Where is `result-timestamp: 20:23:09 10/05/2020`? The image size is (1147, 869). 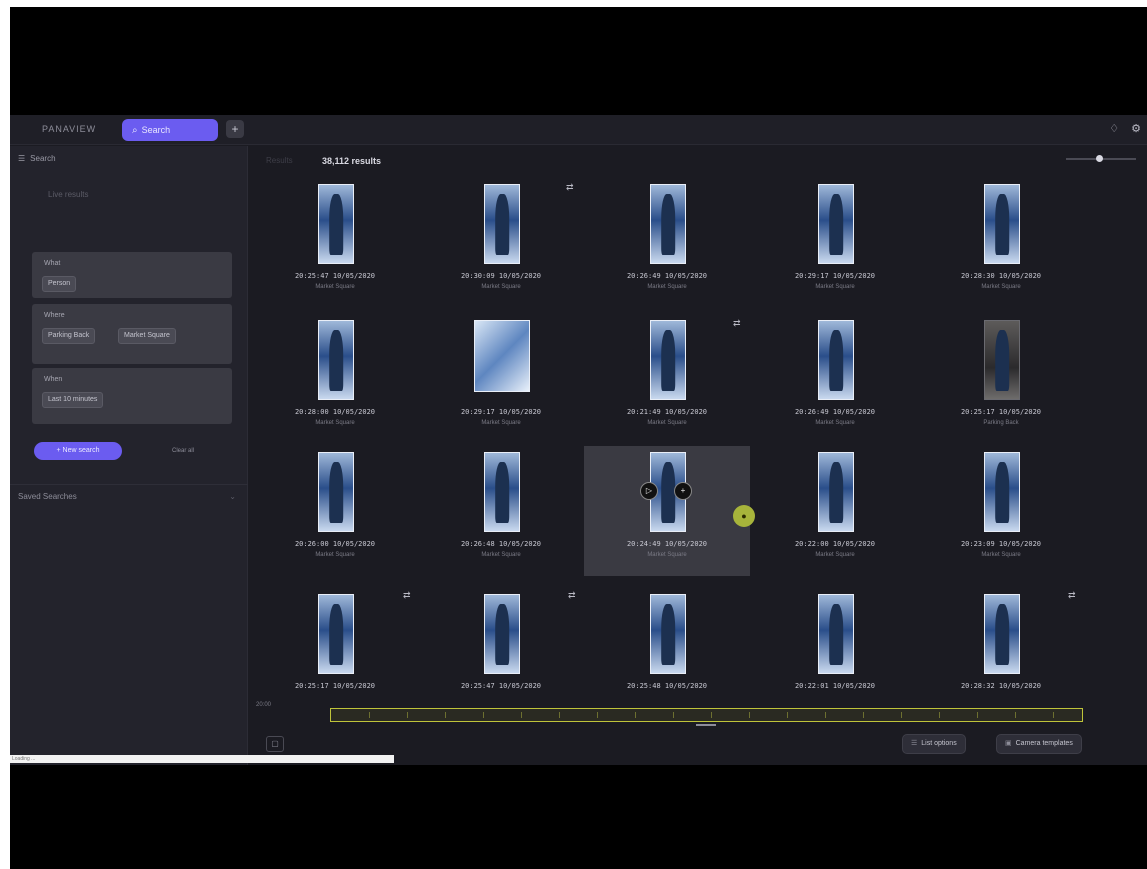
result-timestamp: 20:23:09 10/05/2020 is located at coordinates (1001, 544).